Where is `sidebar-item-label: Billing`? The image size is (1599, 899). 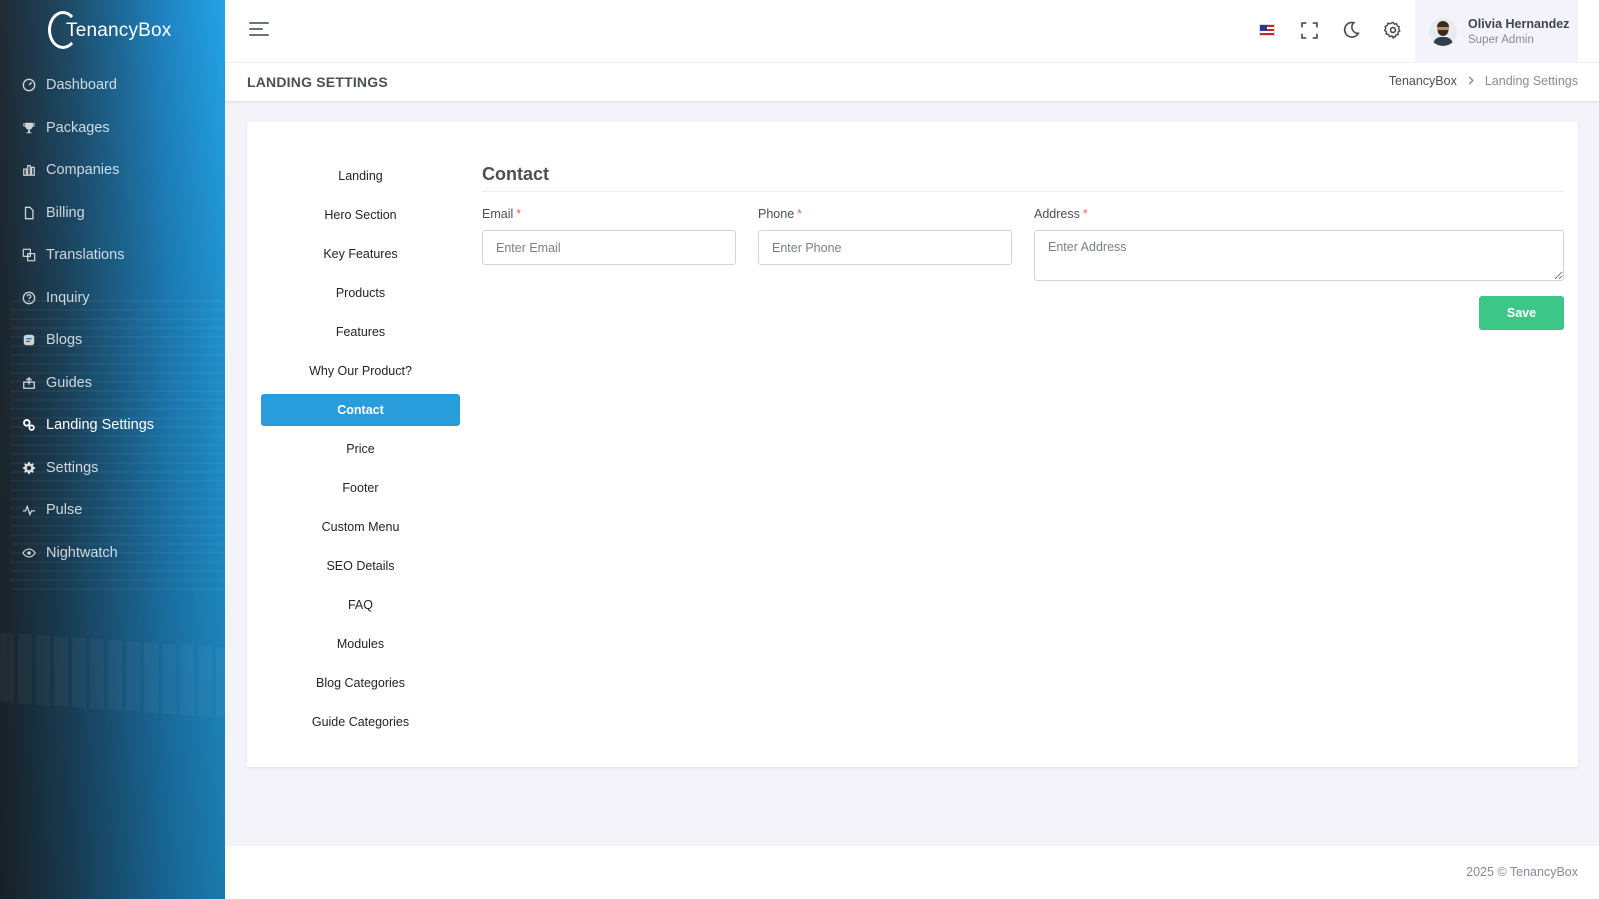
sidebar-item-label: Billing is located at coordinates (65, 212).